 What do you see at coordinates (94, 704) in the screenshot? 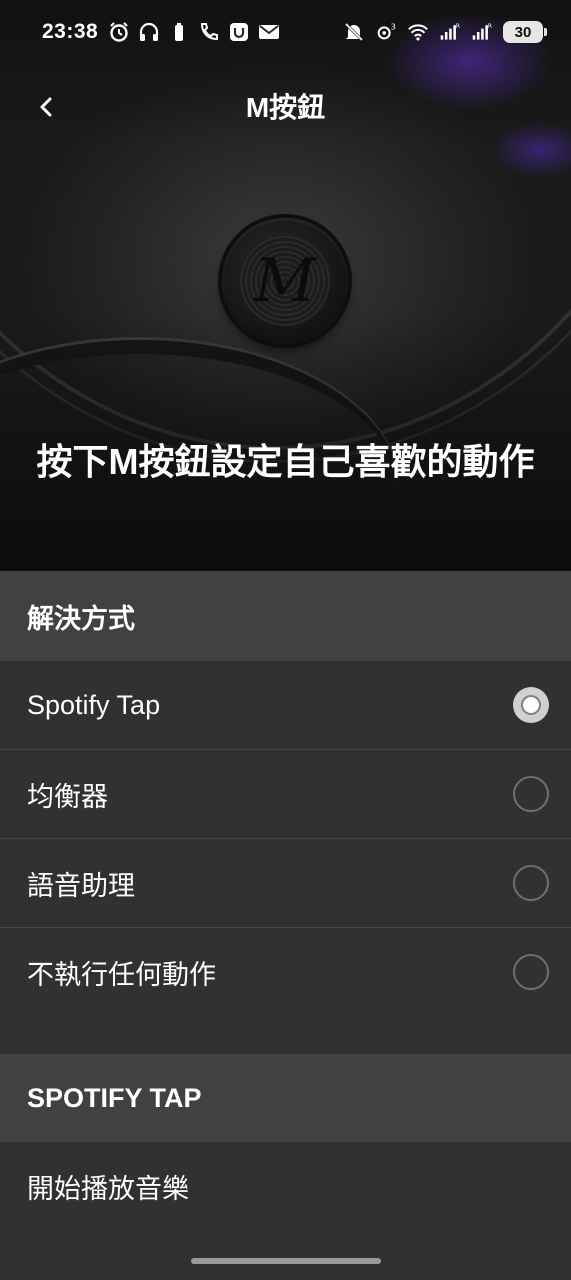
I see `option-label: Spotify Tap` at bounding box center [94, 704].